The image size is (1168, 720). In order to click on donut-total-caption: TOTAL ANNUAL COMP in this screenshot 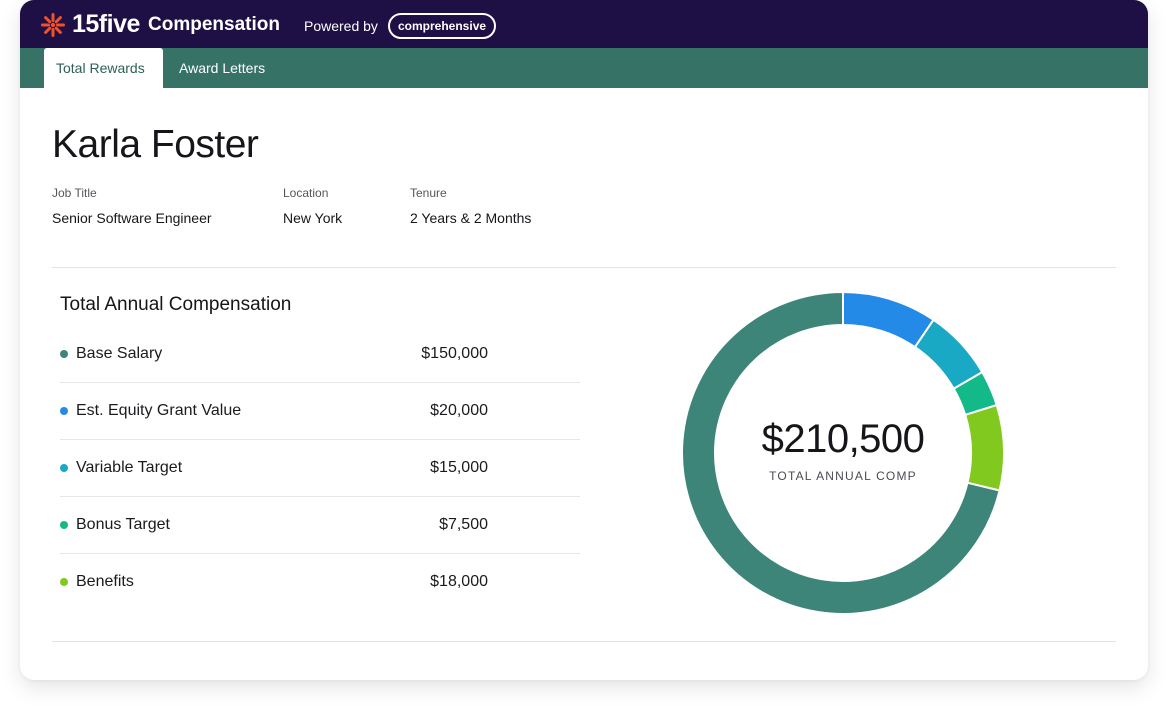, I will do `click(843, 476)`.